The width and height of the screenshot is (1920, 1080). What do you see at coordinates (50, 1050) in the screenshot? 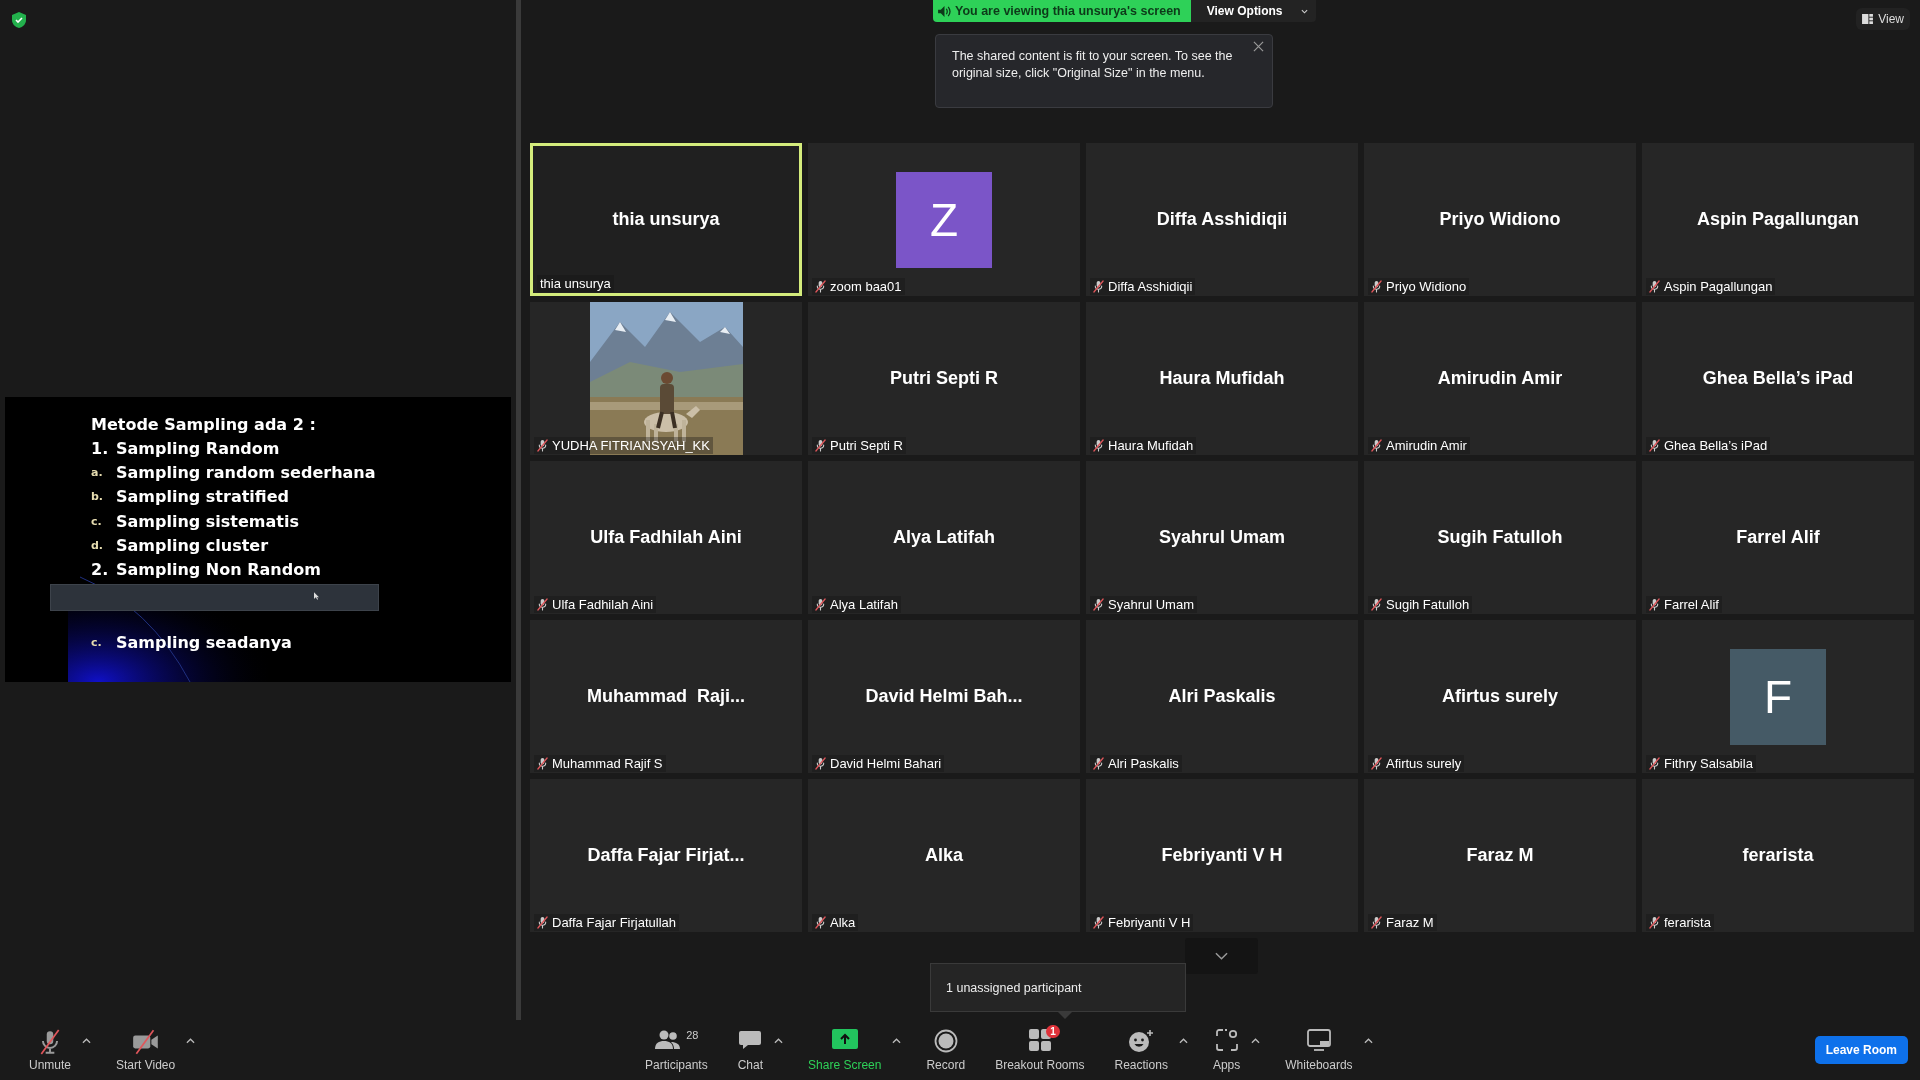
I see `toolbar-button: Unmute` at bounding box center [50, 1050].